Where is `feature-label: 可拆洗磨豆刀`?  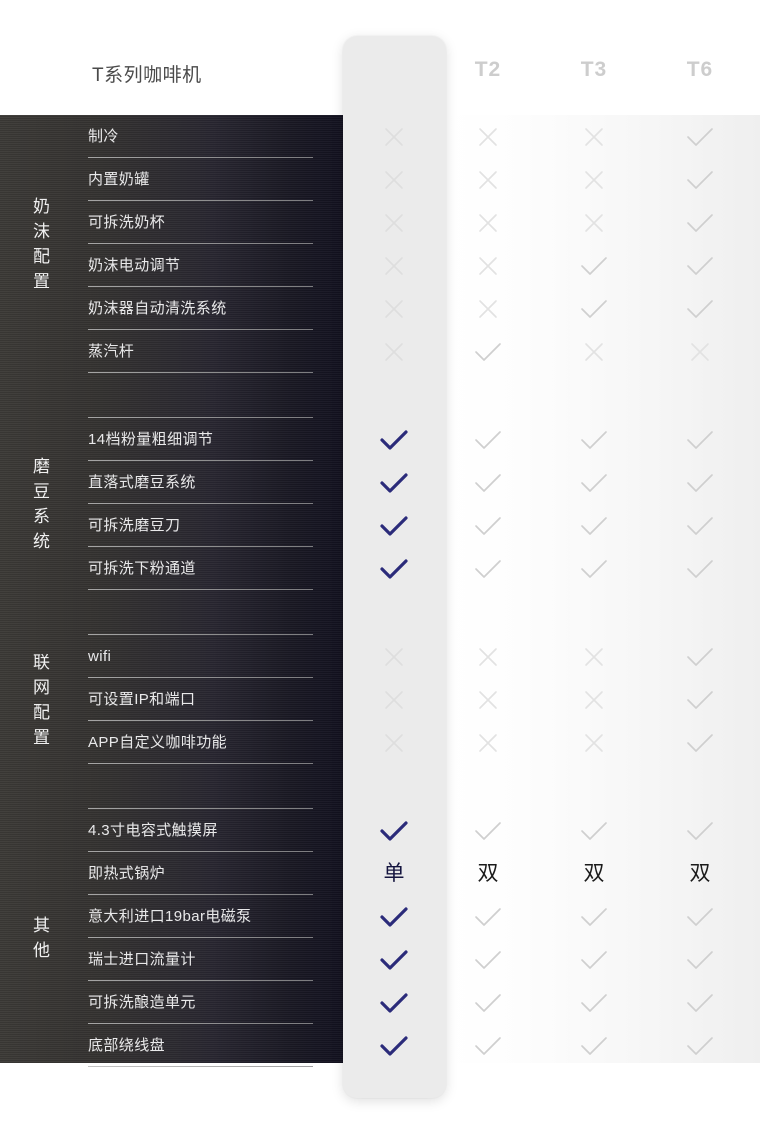 feature-label: 可拆洗磨豆刀 is located at coordinates (134, 525).